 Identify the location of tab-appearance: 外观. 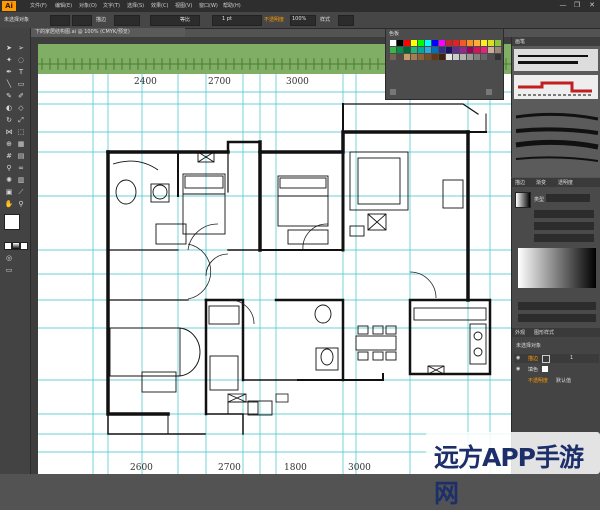
(520, 332).